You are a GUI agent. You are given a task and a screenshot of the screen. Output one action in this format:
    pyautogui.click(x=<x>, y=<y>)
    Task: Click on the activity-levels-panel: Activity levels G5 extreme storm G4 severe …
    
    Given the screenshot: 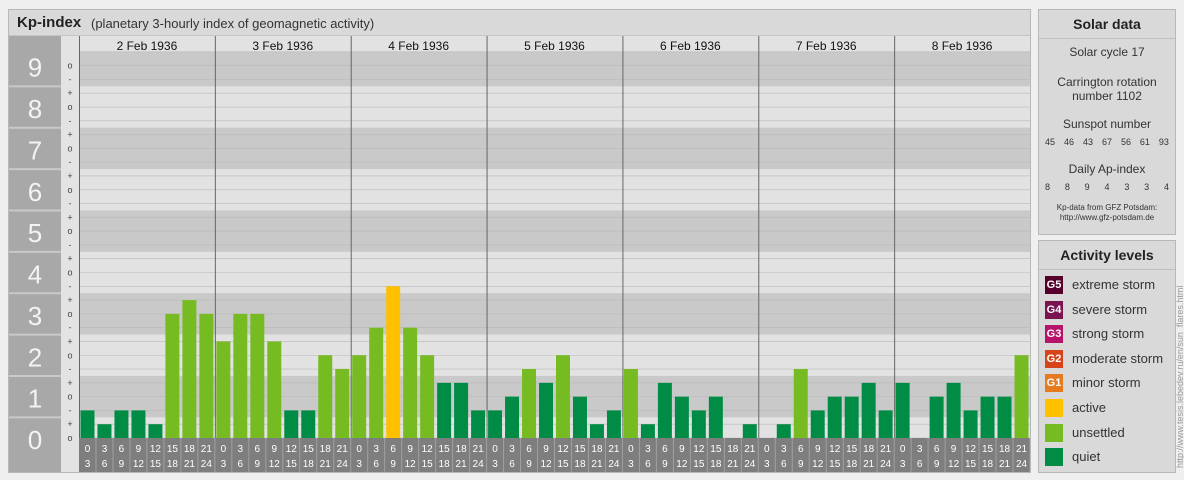 What is the action you would take?
    pyautogui.click(x=1107, y=356)
    